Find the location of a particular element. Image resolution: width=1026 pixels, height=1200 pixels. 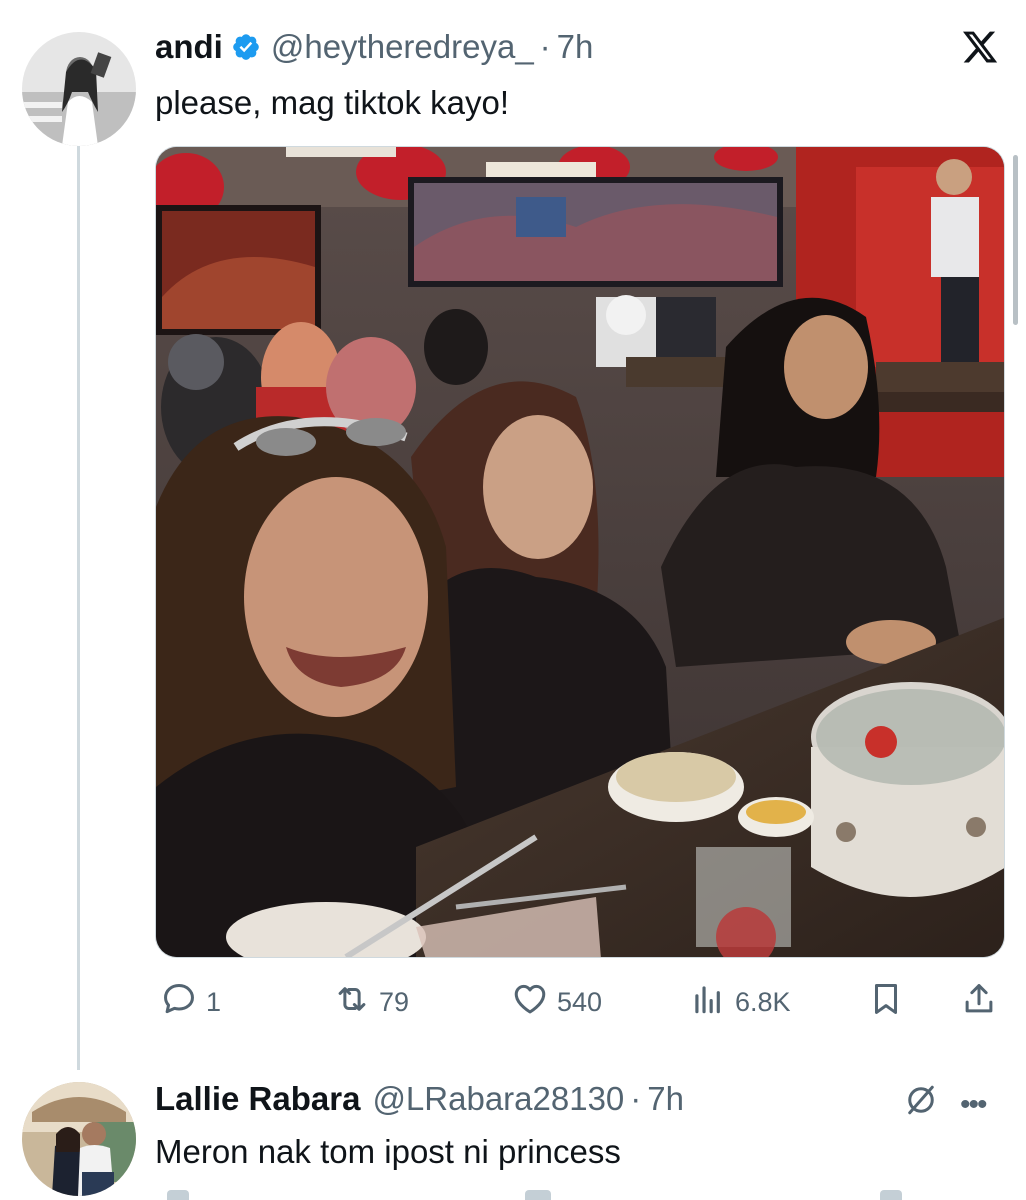

author-avatar is located at coordinates (79, 89).